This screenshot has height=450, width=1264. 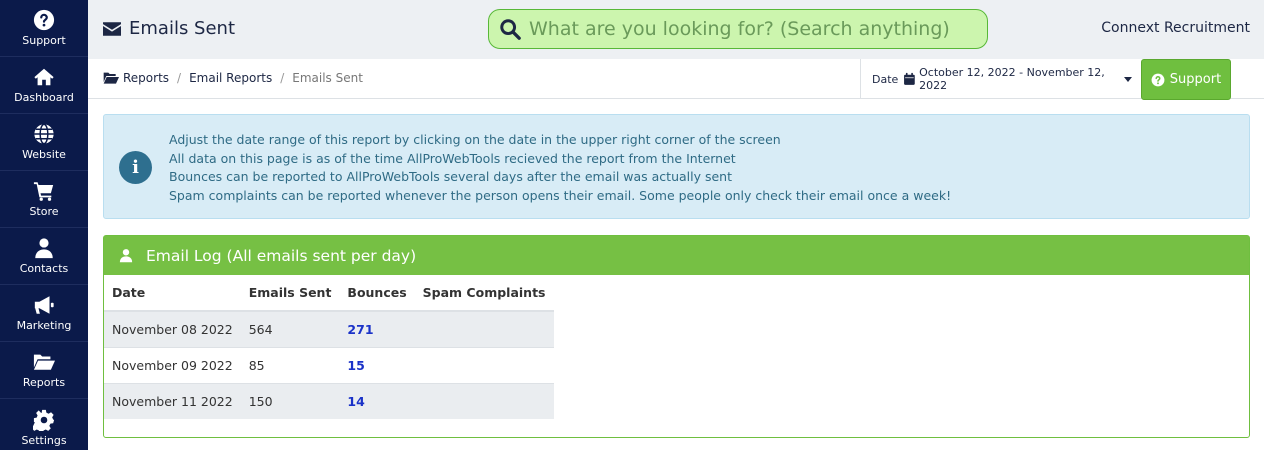 I want to click on support-button: Support, so click(x=1186, y=79).